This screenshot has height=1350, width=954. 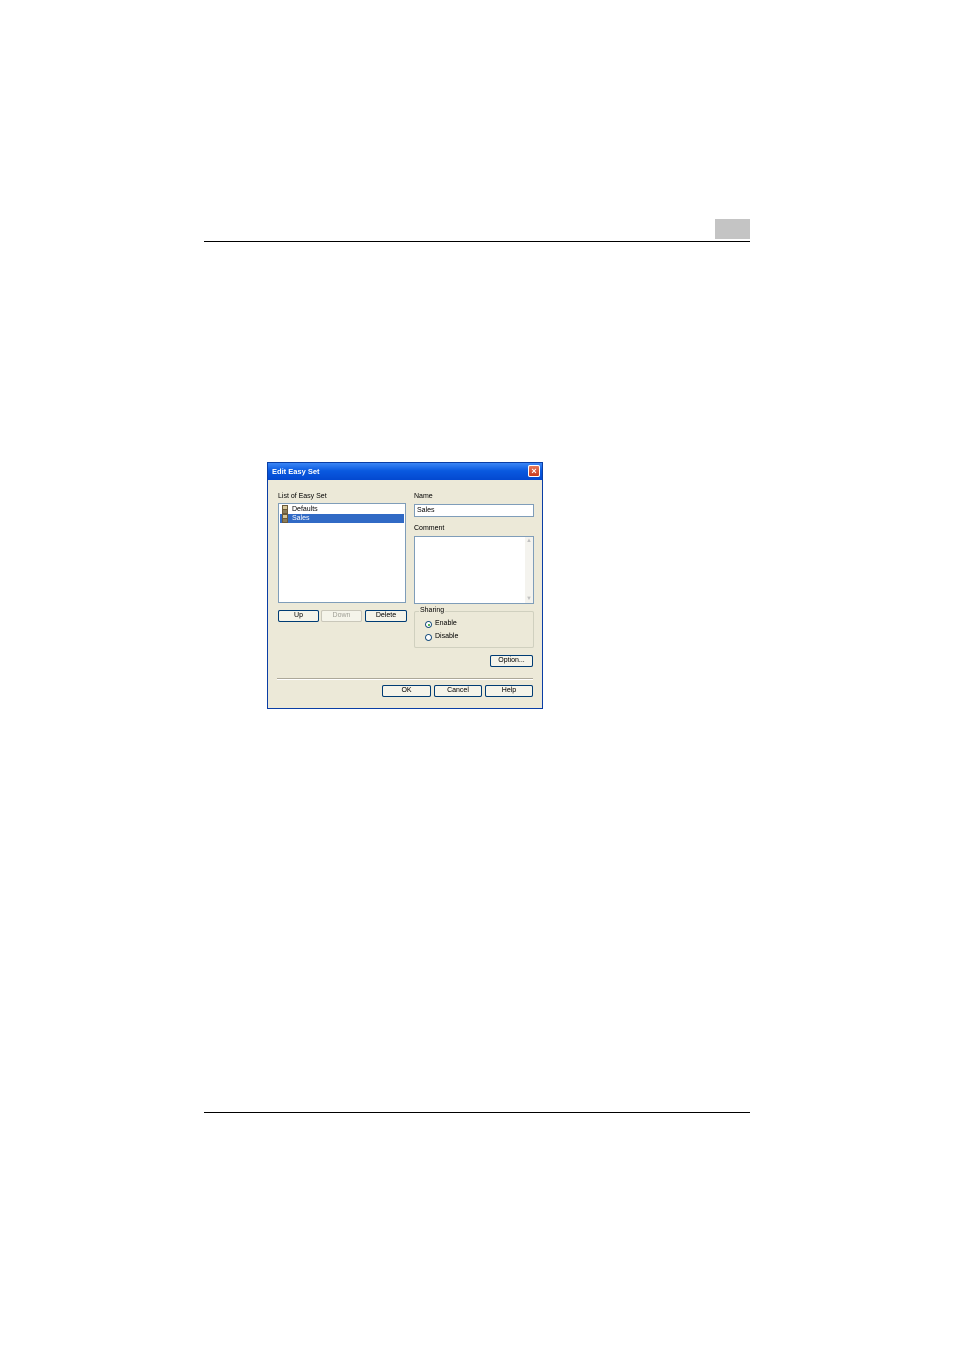 What do you see at coordinates (302, 496) in the screenshot?
I see `list-label: List of Easy Set` at bounding box center [302, 496].